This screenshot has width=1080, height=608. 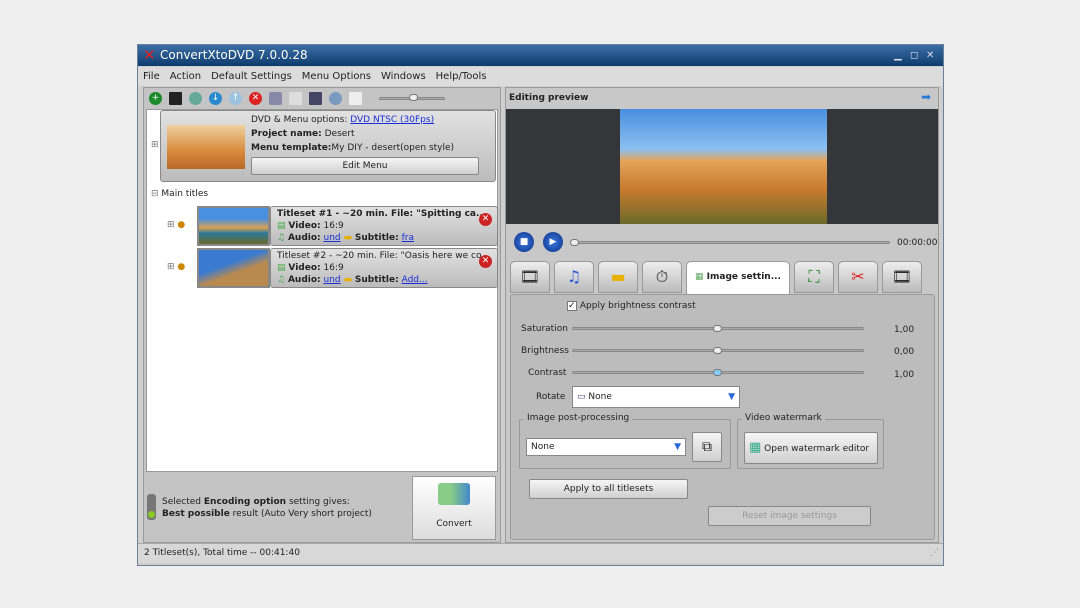 What do you see at coordinates (175, 98) in the screenshot?
I see `save-icon` at bounding box center [175, 98].